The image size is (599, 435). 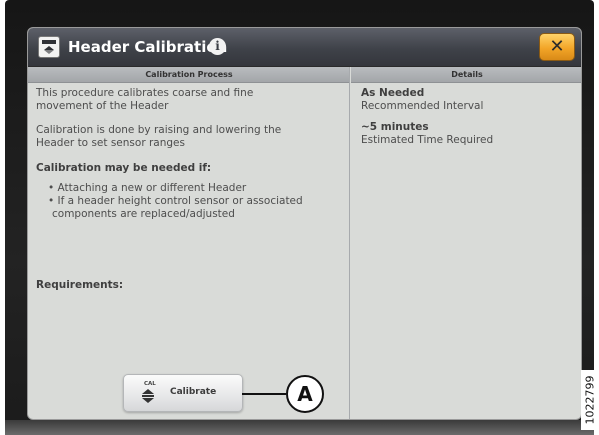 I want to click on calibration-process-header: Calibration Process, so click(x=189, y=75).